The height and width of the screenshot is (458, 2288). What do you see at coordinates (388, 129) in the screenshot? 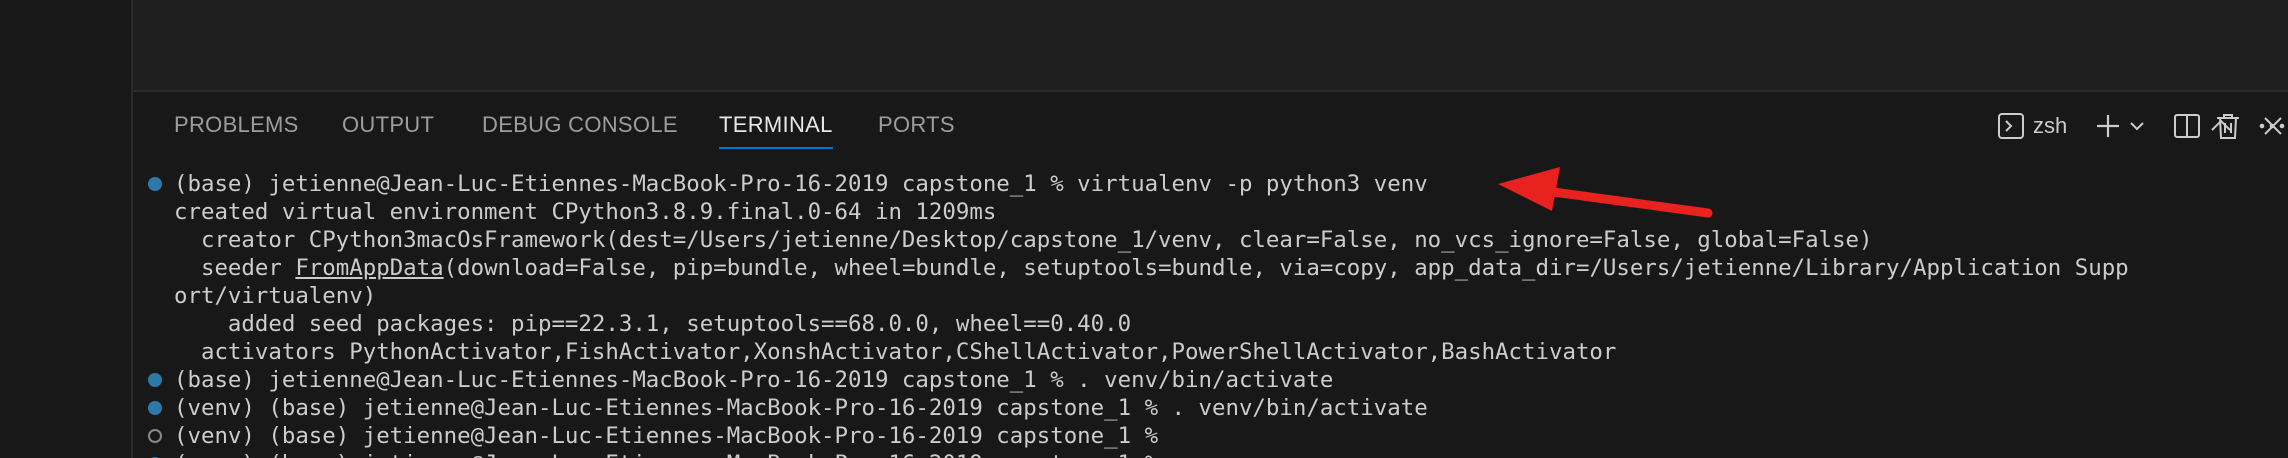
I see `tab-output: OUTPUT` at bounding box center [388, 129].